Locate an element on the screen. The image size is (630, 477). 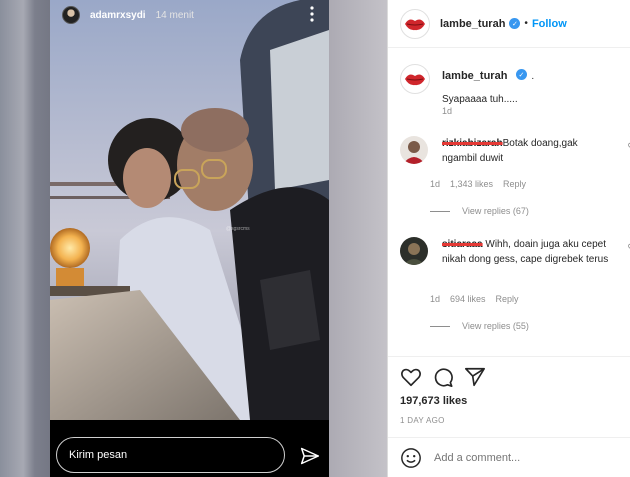
add-comment-row is located at coordinates (497, 458).